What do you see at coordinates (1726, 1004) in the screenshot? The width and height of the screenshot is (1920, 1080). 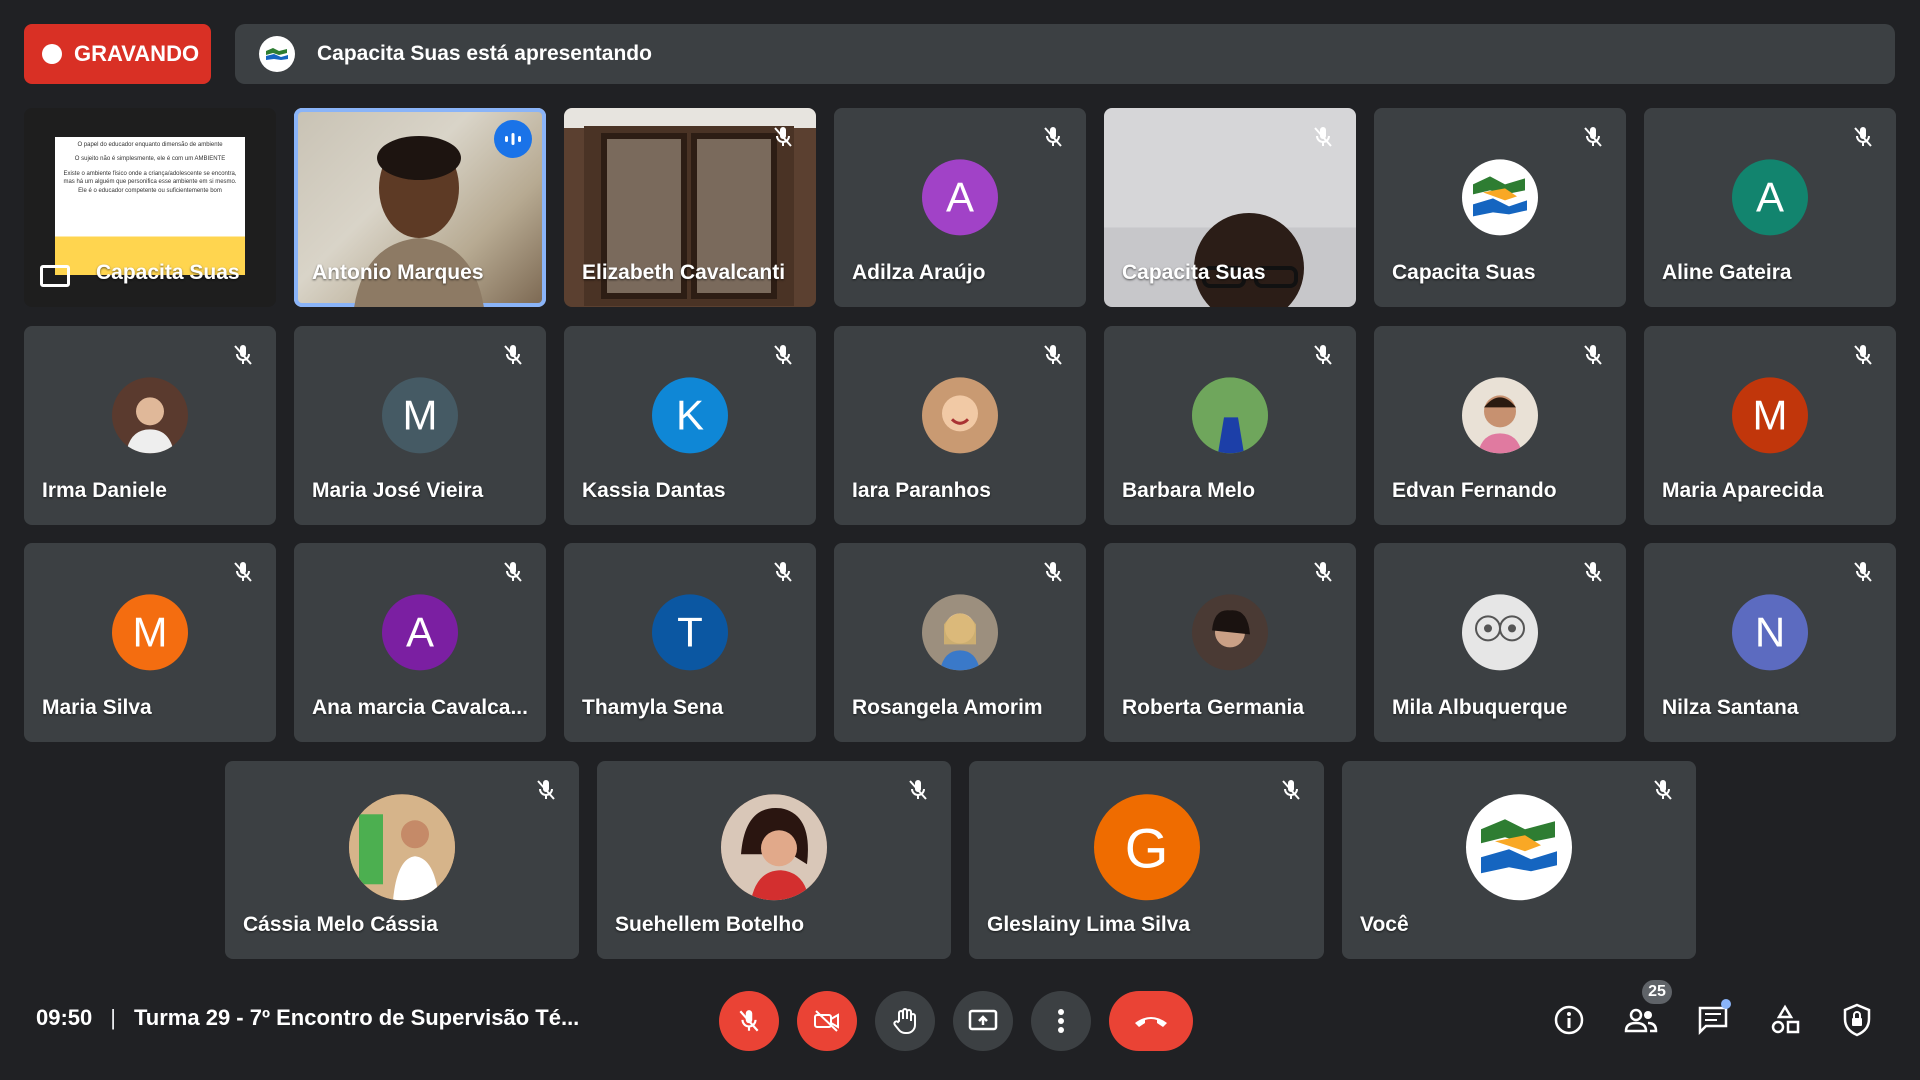 I see `chat-notification-dot` at bounding box center [1726, 1004].